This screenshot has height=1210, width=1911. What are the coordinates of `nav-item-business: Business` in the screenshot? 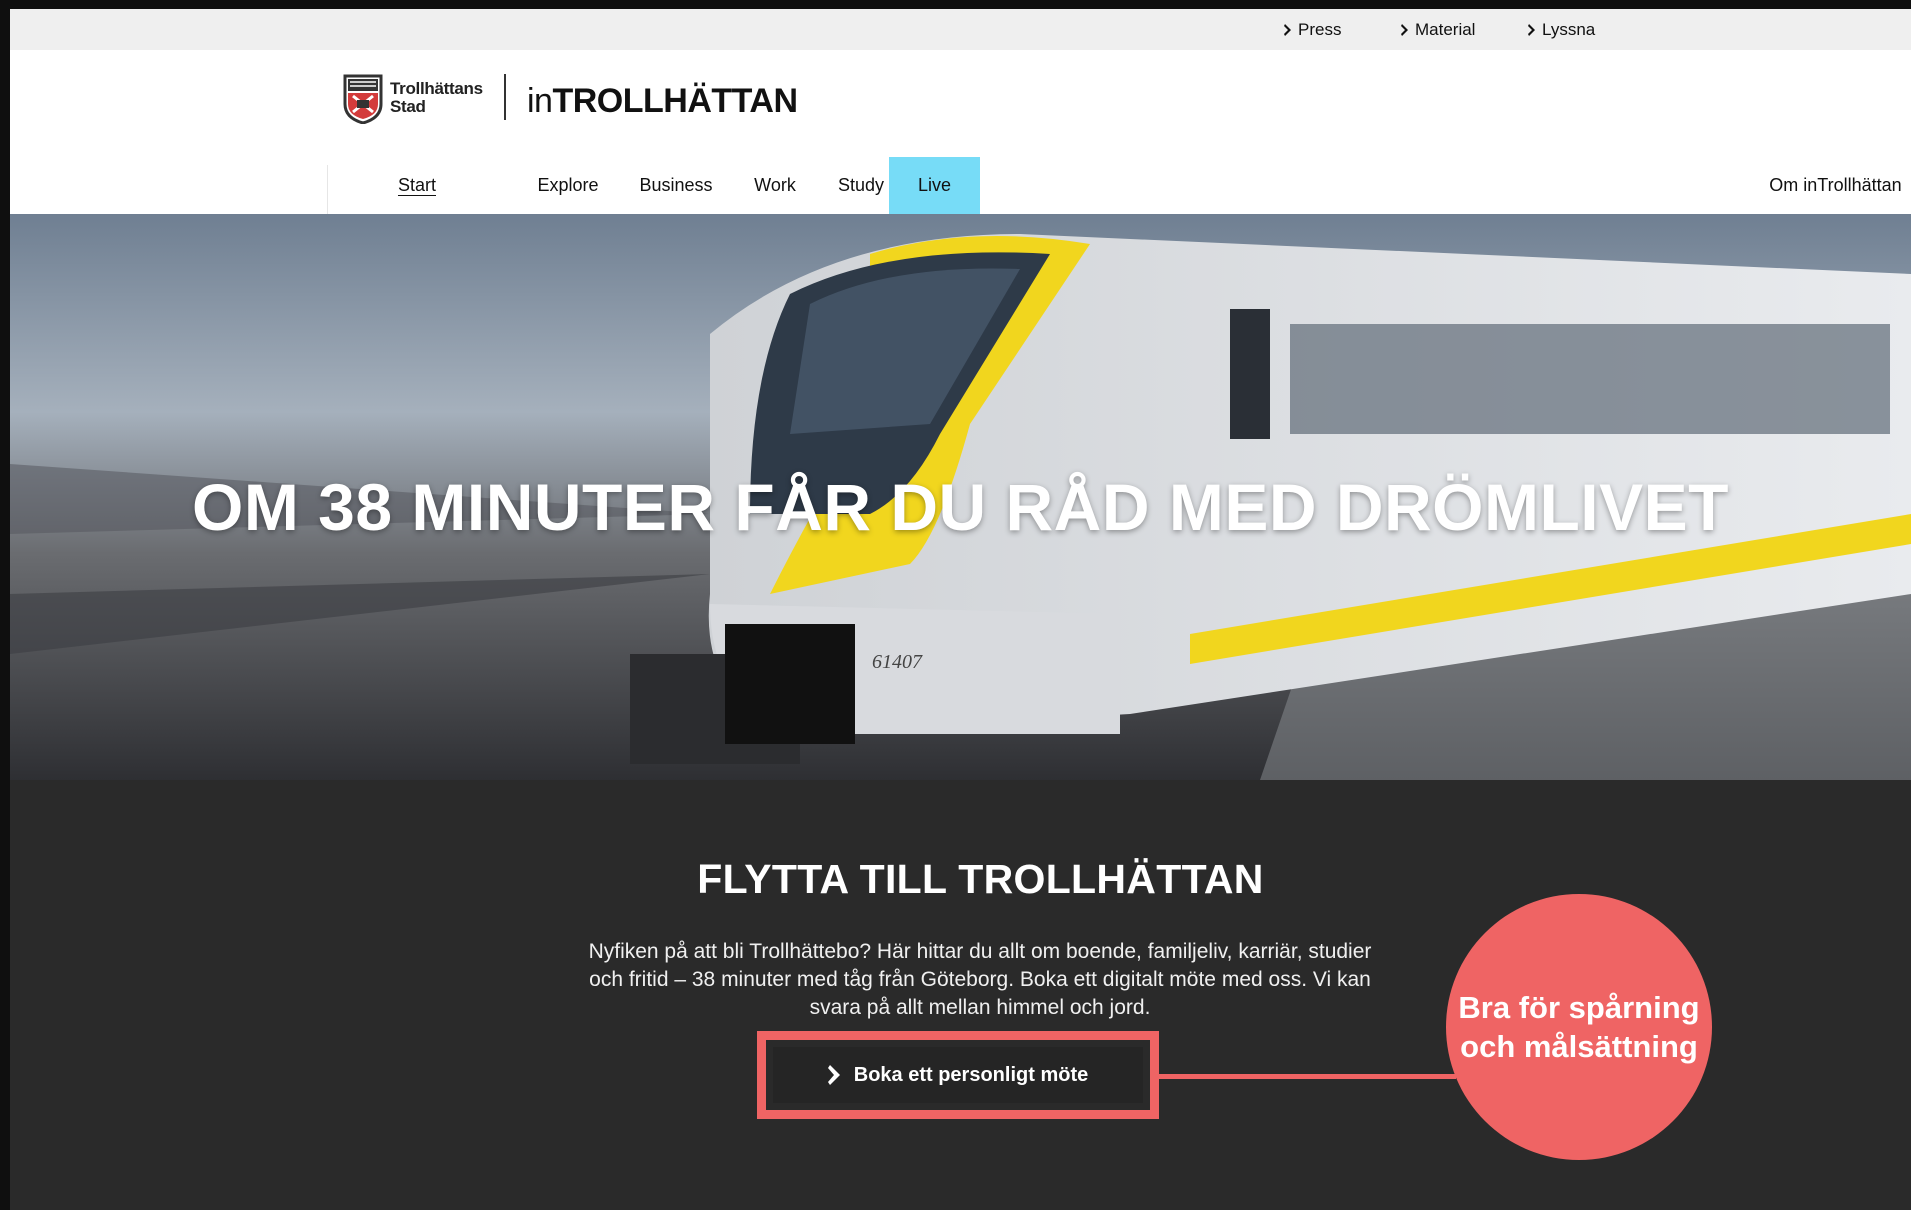 It's located at (676, 185).